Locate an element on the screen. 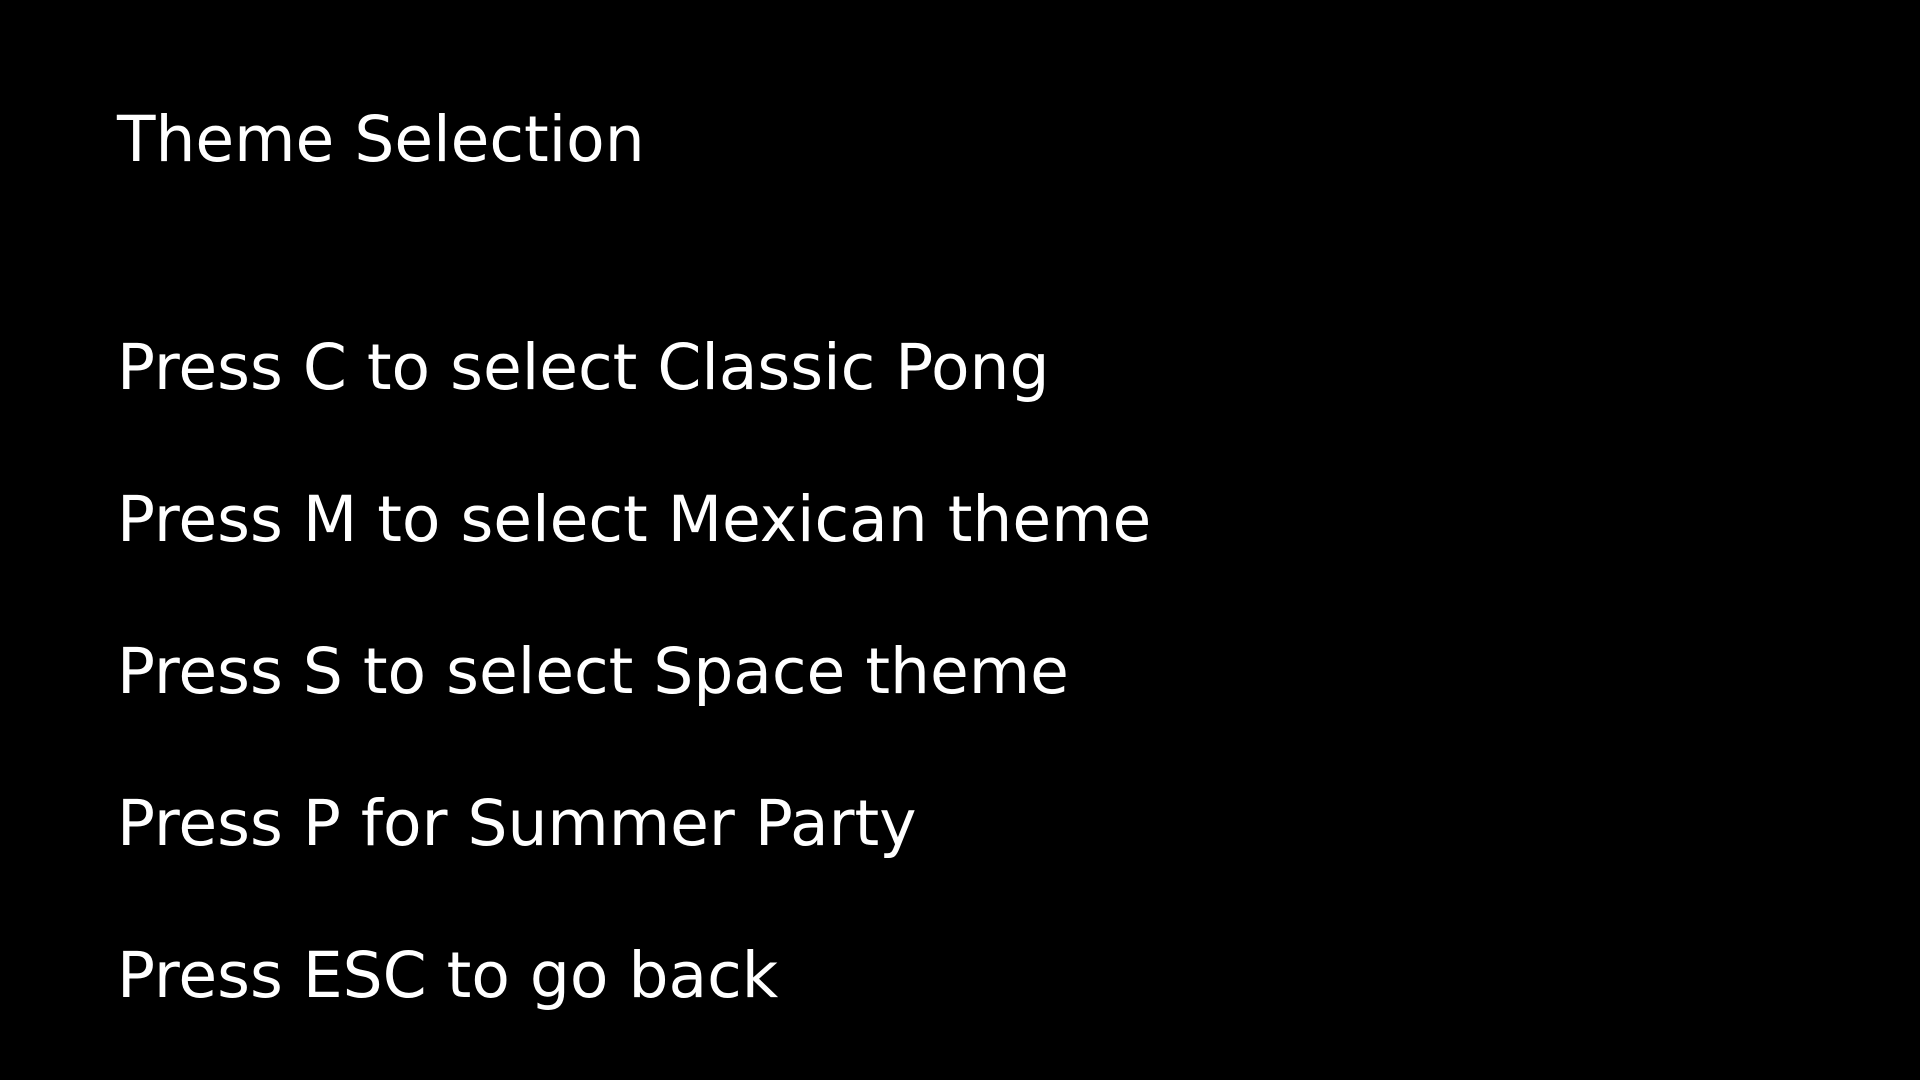  option-summer-party: Press P for Summer Party is located at coordinates (517, 824).